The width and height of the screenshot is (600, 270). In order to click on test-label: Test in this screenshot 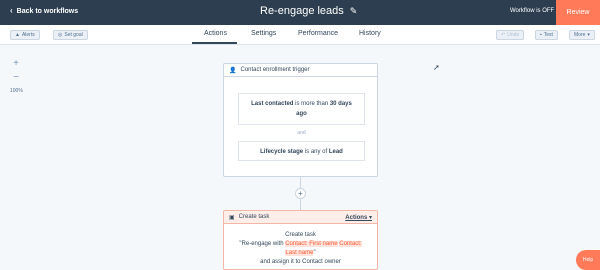, I will do `click(548, 35)`.